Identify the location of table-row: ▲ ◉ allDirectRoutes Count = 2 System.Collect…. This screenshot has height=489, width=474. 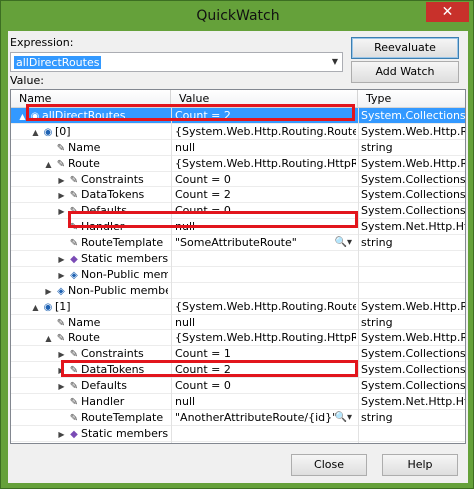
(238, 116).